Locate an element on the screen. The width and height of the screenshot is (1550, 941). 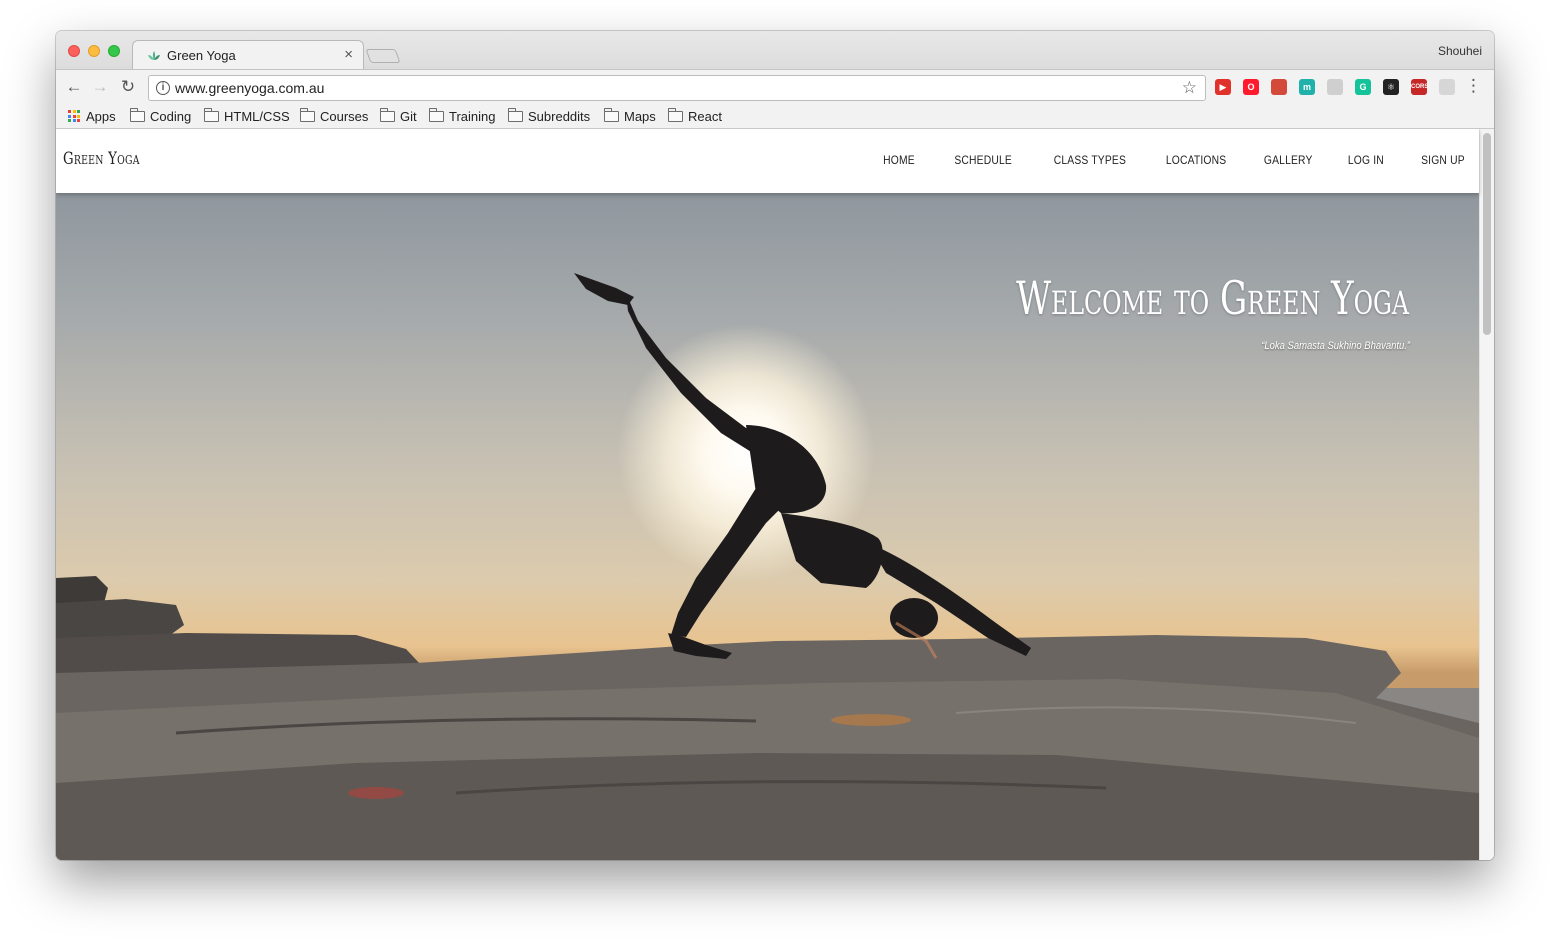
bookmark-label: Coding is located at coordinates (171, 116).